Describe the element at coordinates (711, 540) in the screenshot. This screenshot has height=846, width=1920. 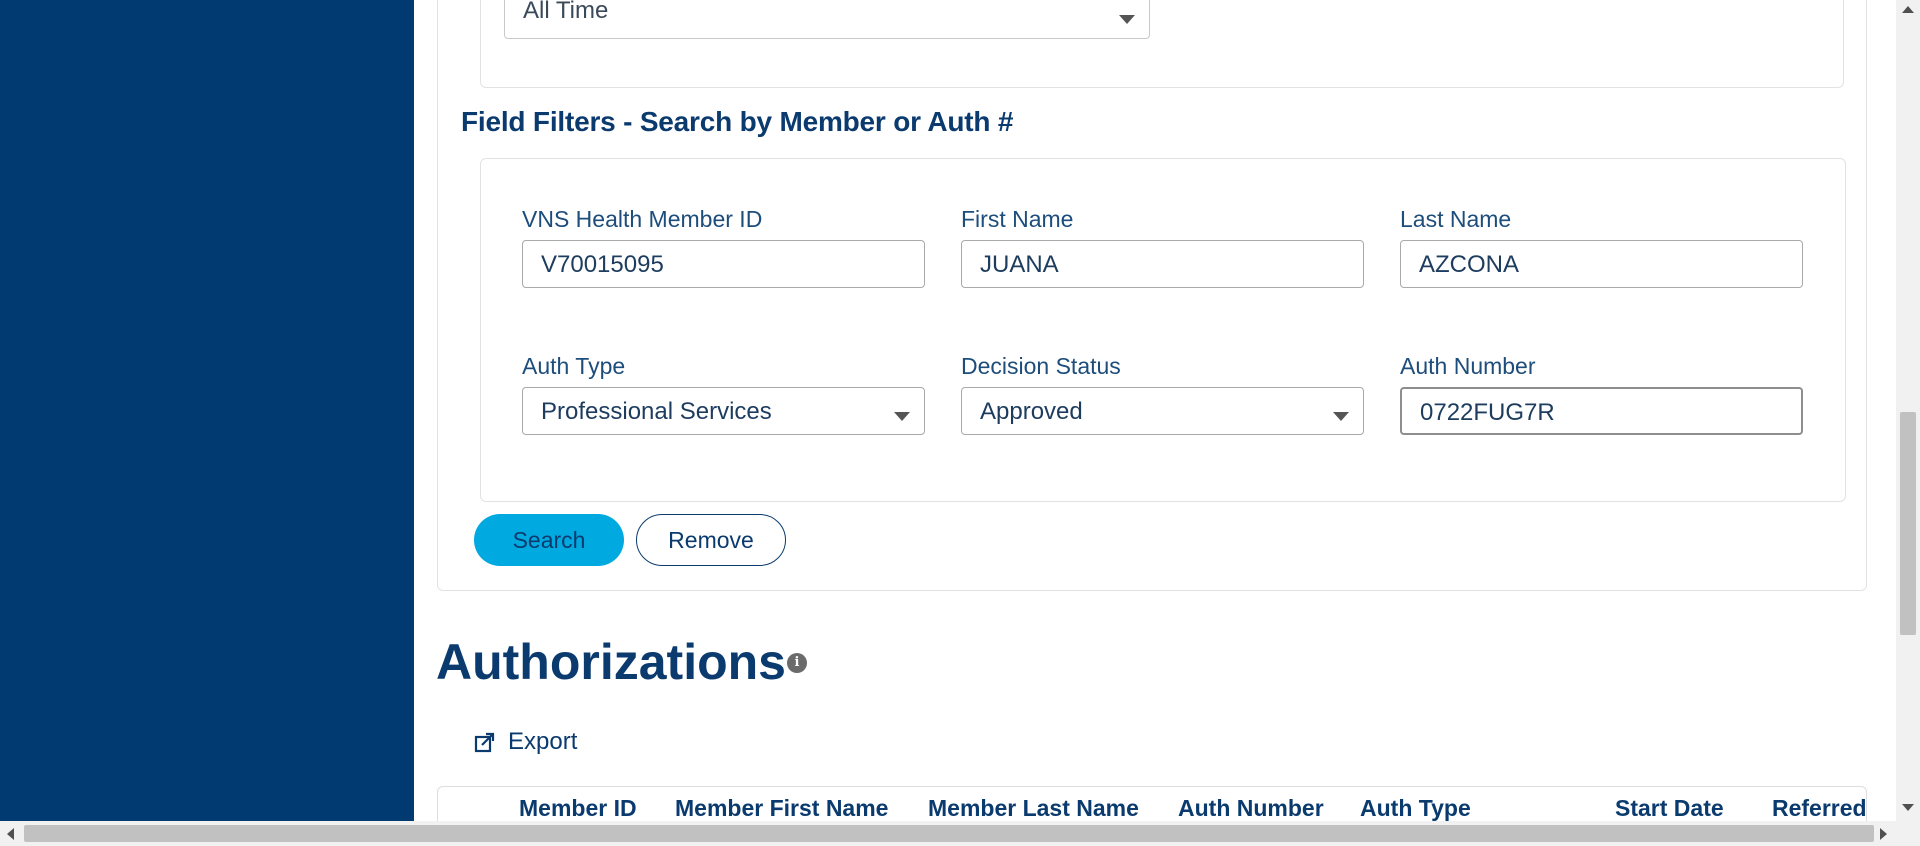
I see `remove-button: Remove` at that location.